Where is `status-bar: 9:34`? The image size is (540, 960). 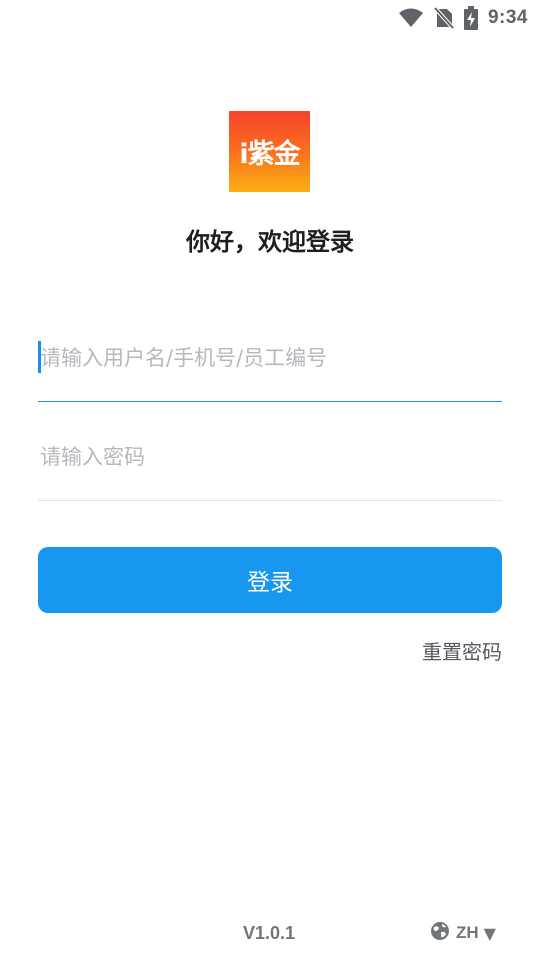
status-bar: 9:34 is located at coordinates (270, 18).